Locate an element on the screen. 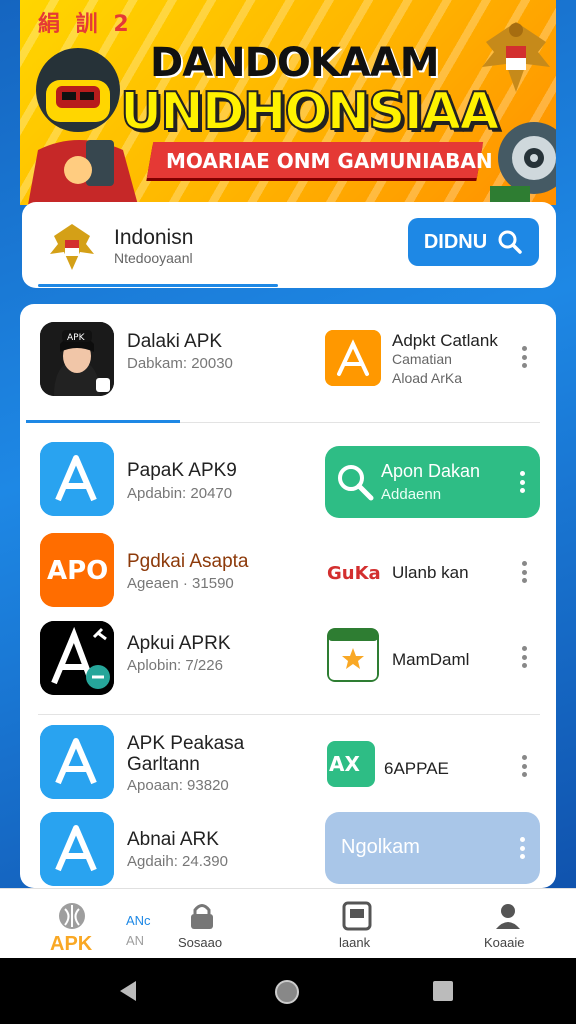 The image size is (576, 1024). person-photo-icon: APK is located at coordinates (77, 359).